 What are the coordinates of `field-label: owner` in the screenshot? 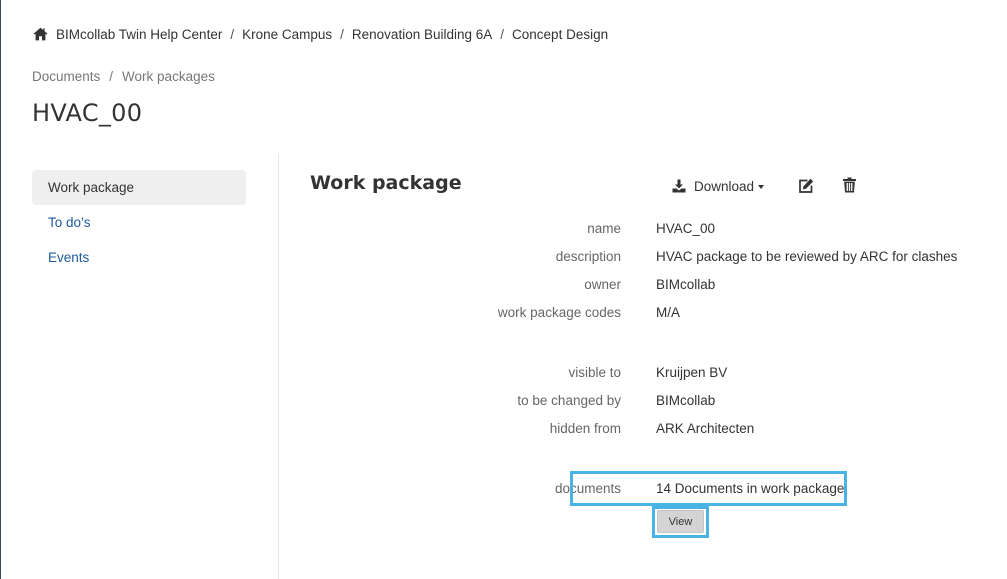 It's located at (602, 284).